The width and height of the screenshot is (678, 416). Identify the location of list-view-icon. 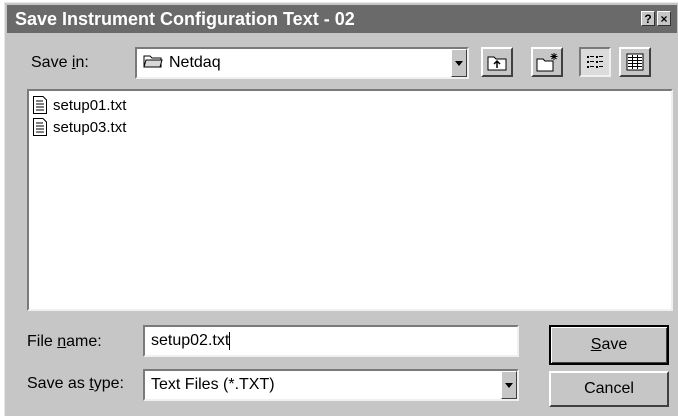
(595, 62).